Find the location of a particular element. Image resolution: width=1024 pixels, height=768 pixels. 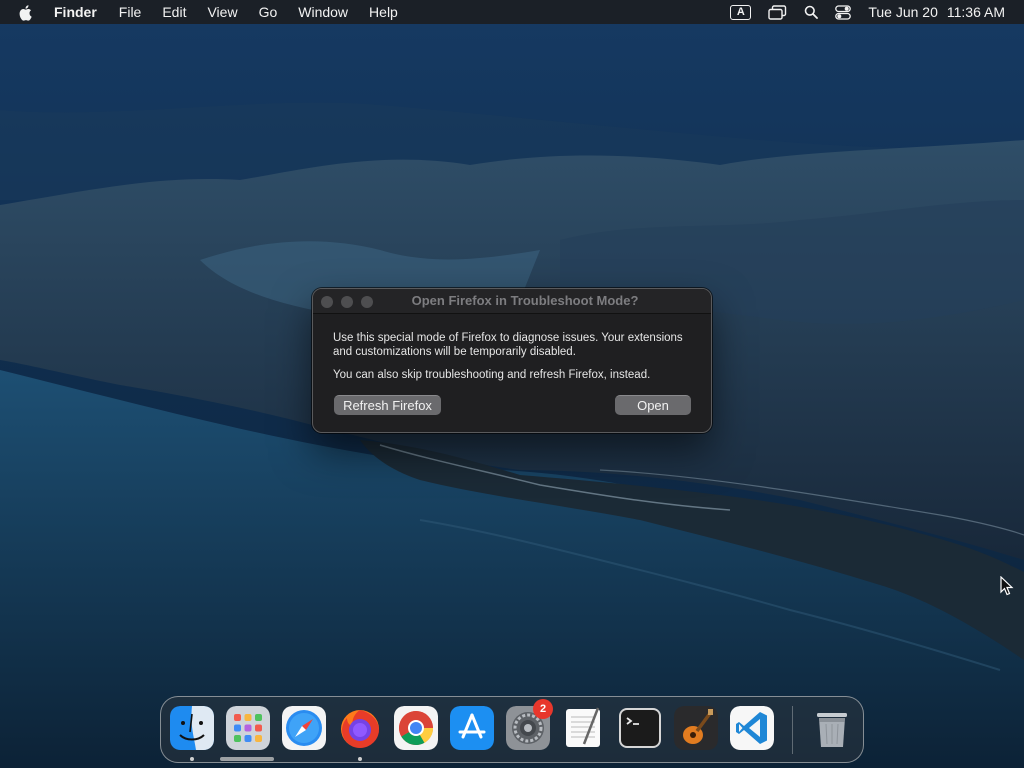

dialog-titlebar: Open Firefox in Troubleshoot Mode? is located at coordinates (512, 301).